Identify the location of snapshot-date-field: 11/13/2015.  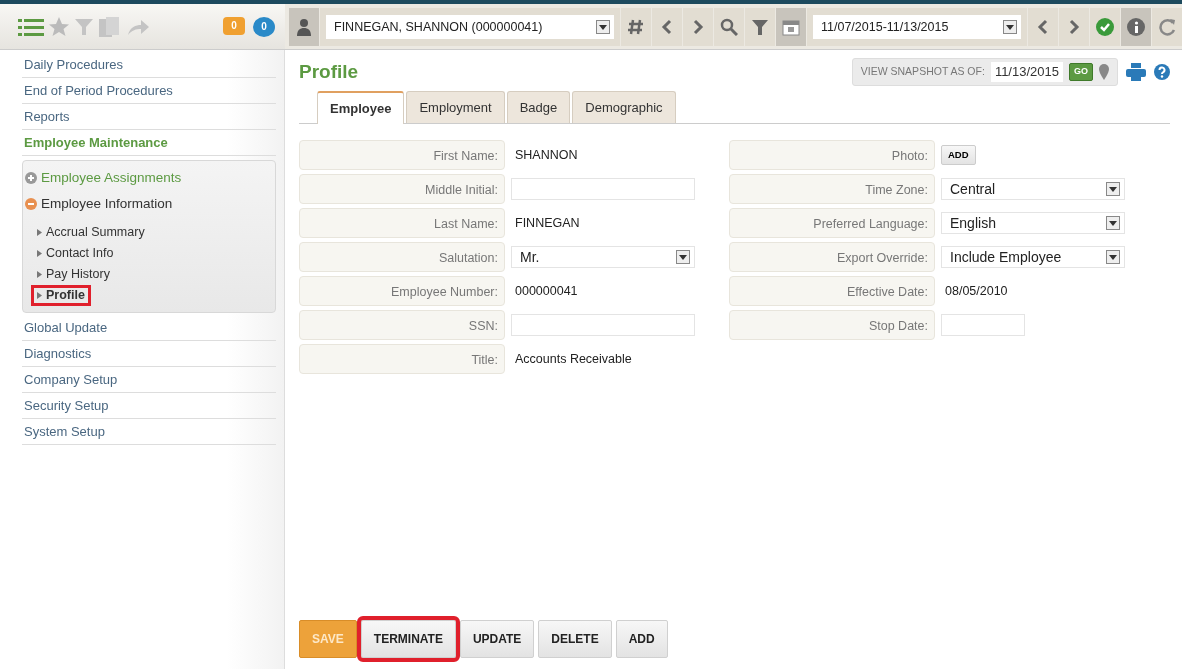
(1026, 72).